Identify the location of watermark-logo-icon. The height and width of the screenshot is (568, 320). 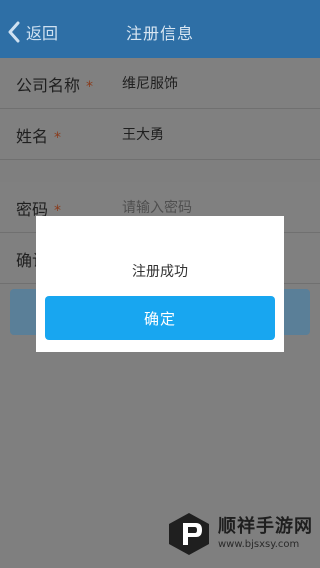
(189, 534).